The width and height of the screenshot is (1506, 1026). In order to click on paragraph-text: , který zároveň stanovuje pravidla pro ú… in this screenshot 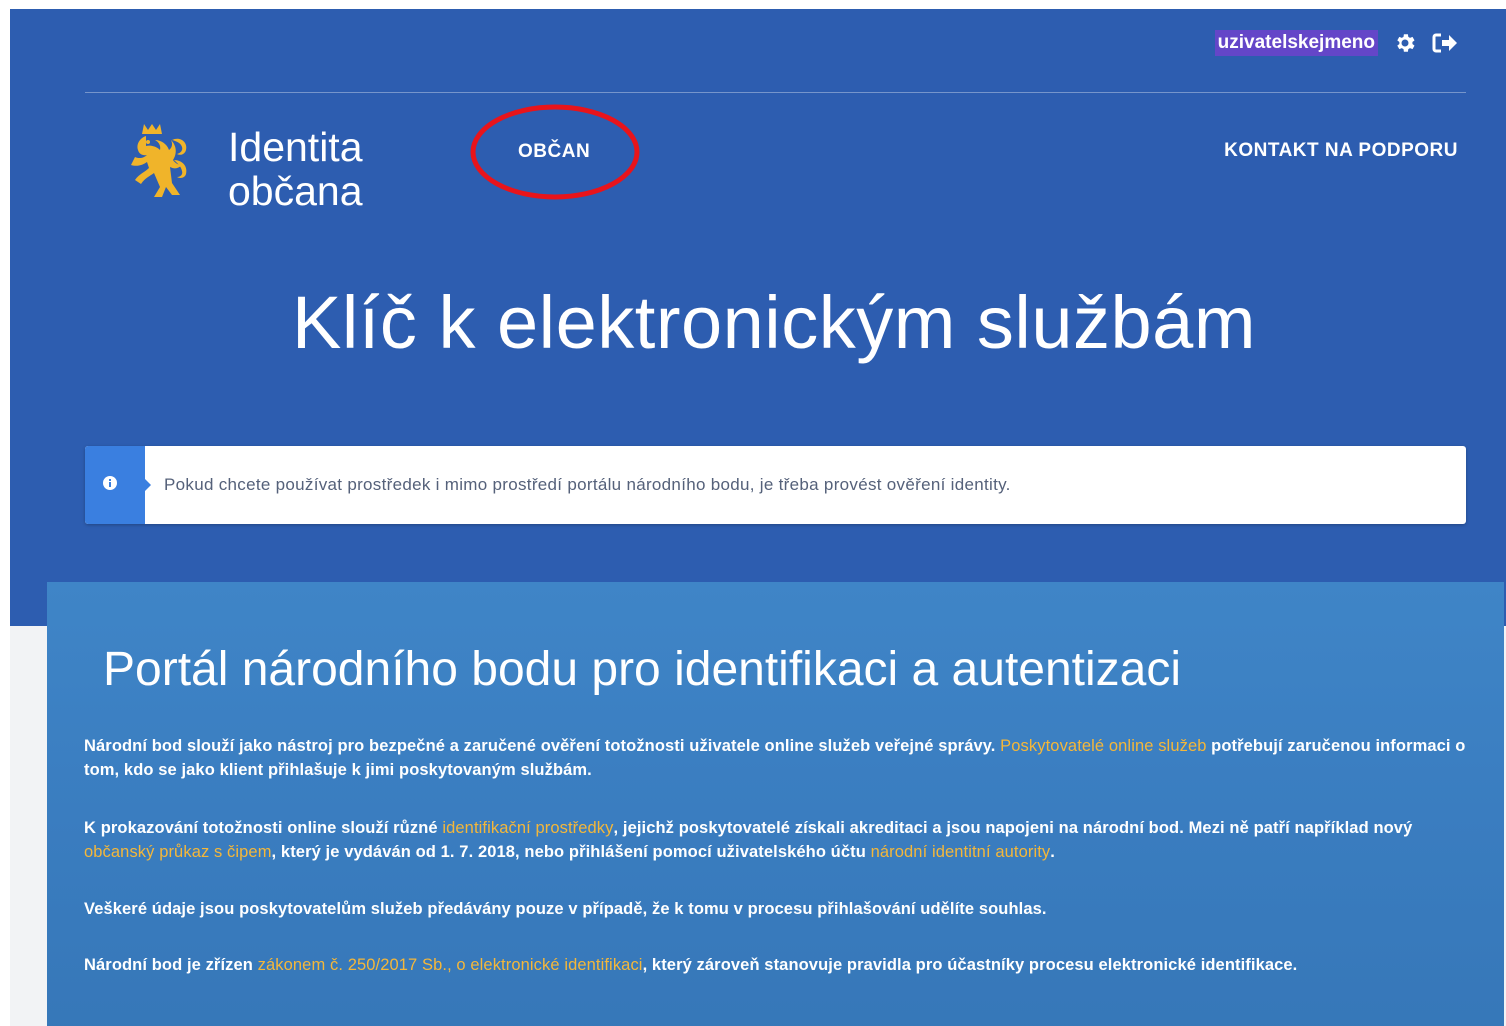, I will do `click(970, 965)`.